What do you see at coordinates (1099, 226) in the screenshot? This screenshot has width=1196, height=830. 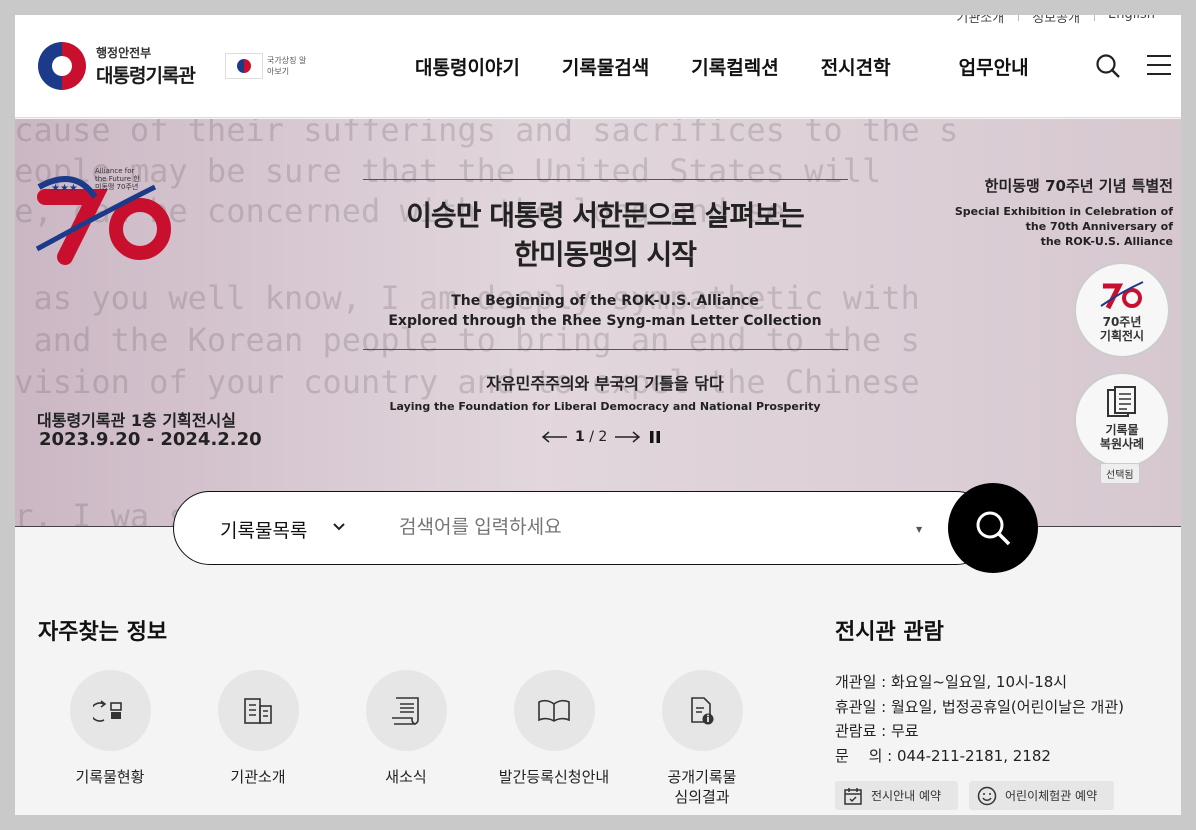 I see `exhibition-title-en-line: the 70th Anniversary of` at bounding box center [1099, 226].